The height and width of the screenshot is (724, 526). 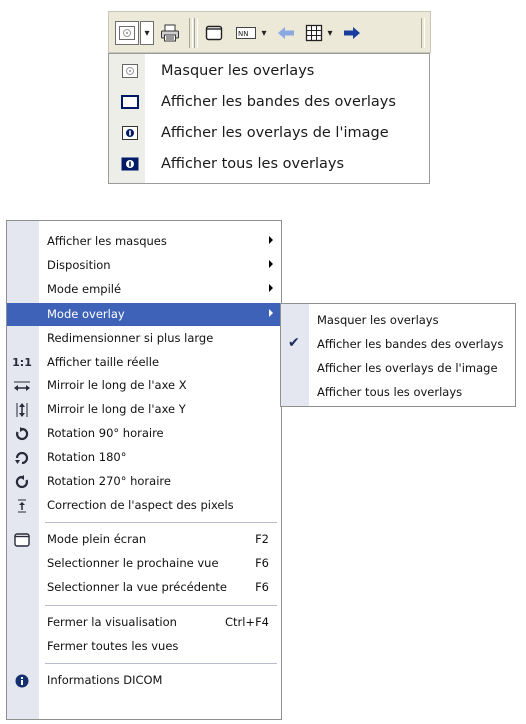 What do you see at coordinates (112, 622) in the screenshot?
I see `menu-item-label: Fermer la visualisation` at bounding box center [112, 622].